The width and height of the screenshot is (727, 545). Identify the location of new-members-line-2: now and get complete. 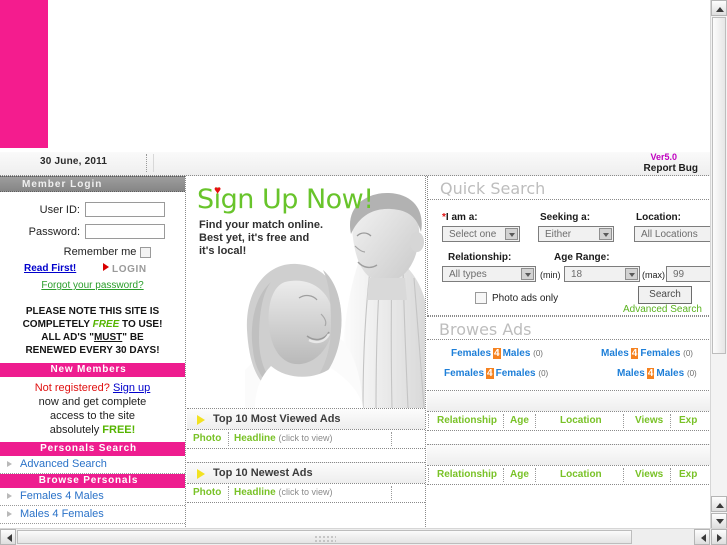
(92, 402).